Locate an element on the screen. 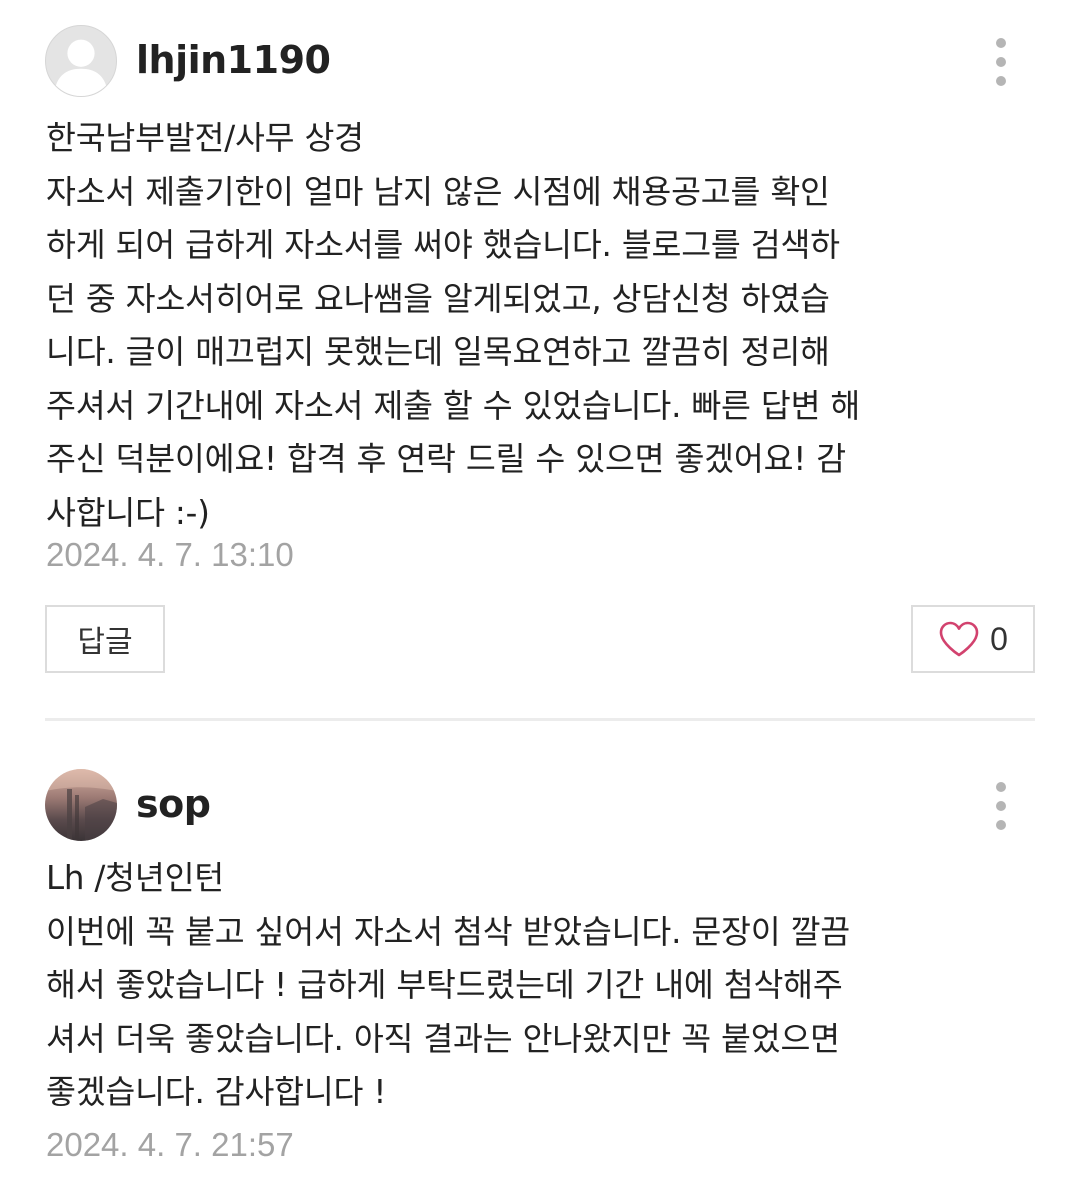 The height and width of the screenshot is (1183, 1080). comment-line: 좋겠습니다. 감사합니다 ! is located at coordinates (216, 1092).